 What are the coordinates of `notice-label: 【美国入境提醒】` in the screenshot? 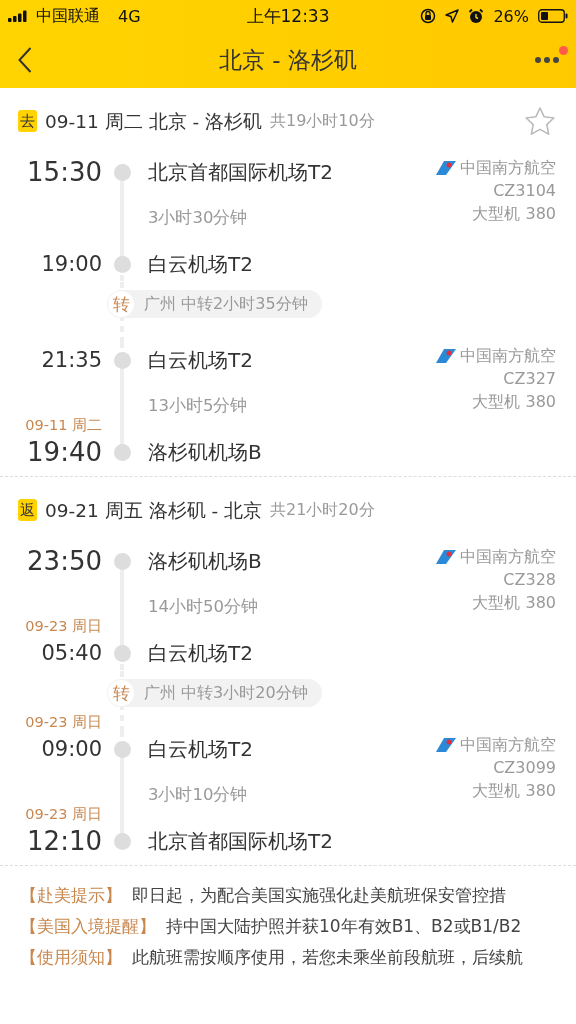 It's located at (88, 926).